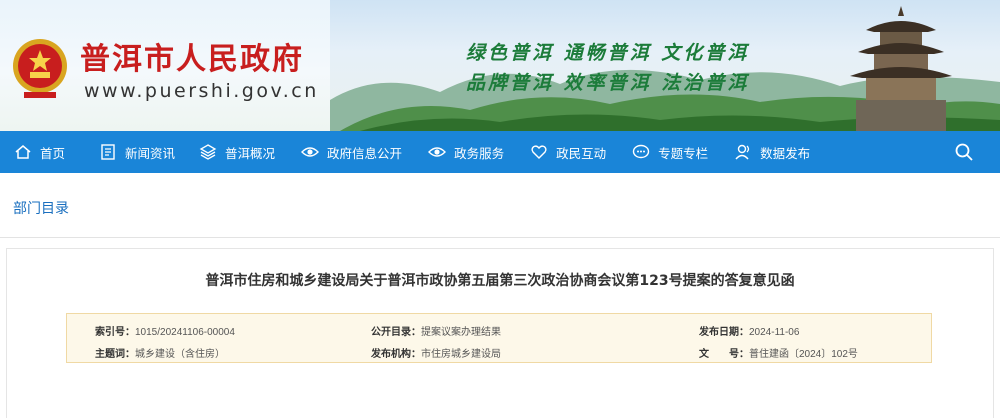 The image size is (1000, 418). Describe the element at coordinates (208, 152) in the screenshot. I see `layers-icon` at that location.